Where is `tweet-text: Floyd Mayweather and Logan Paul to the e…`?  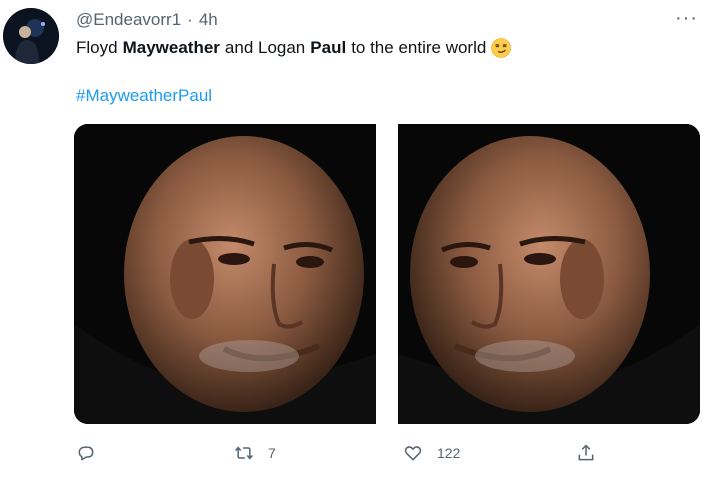
tweet-text: Floyd Mayweather and Logan Paul to the e… is located at coordinates (294, 48).